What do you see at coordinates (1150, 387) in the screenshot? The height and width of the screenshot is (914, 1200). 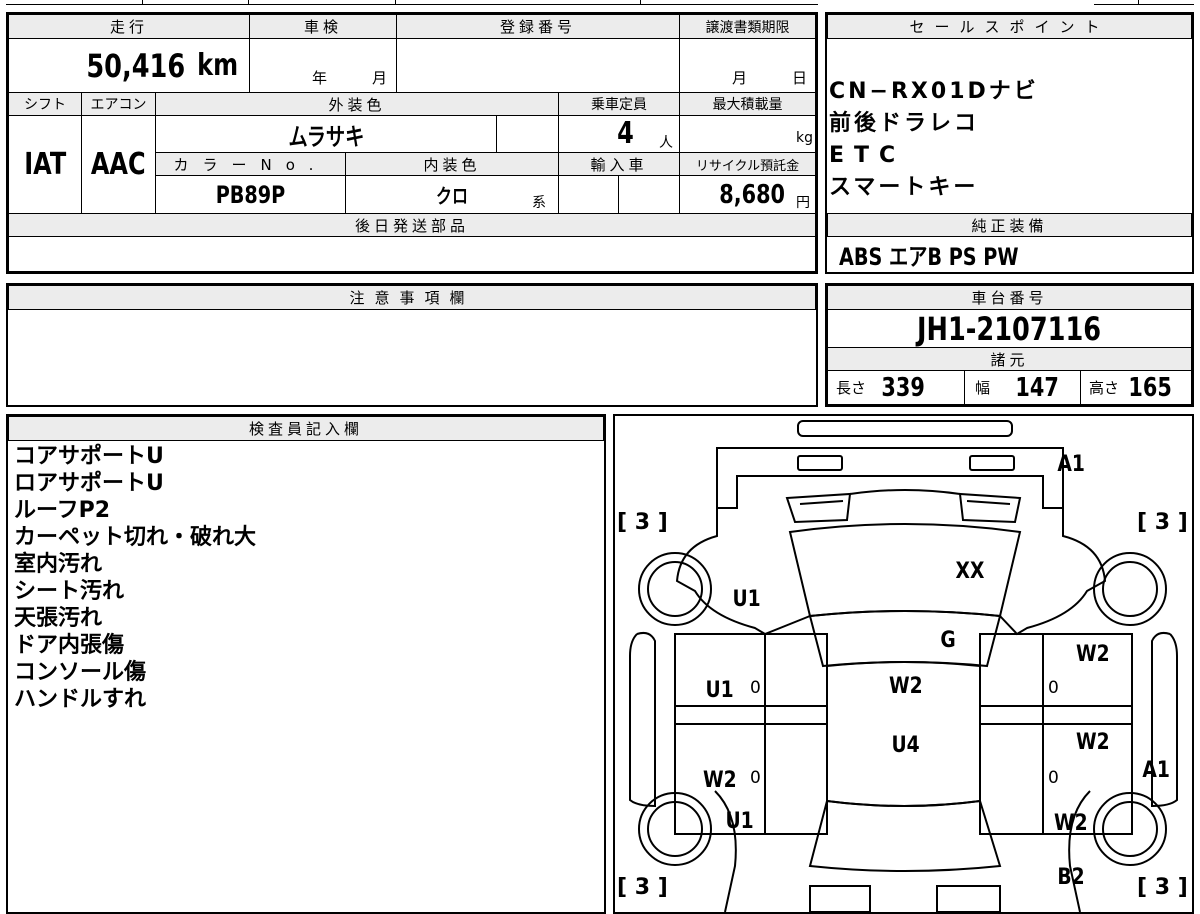 I see `height-value: 165` at bounding box center [1150, 387].